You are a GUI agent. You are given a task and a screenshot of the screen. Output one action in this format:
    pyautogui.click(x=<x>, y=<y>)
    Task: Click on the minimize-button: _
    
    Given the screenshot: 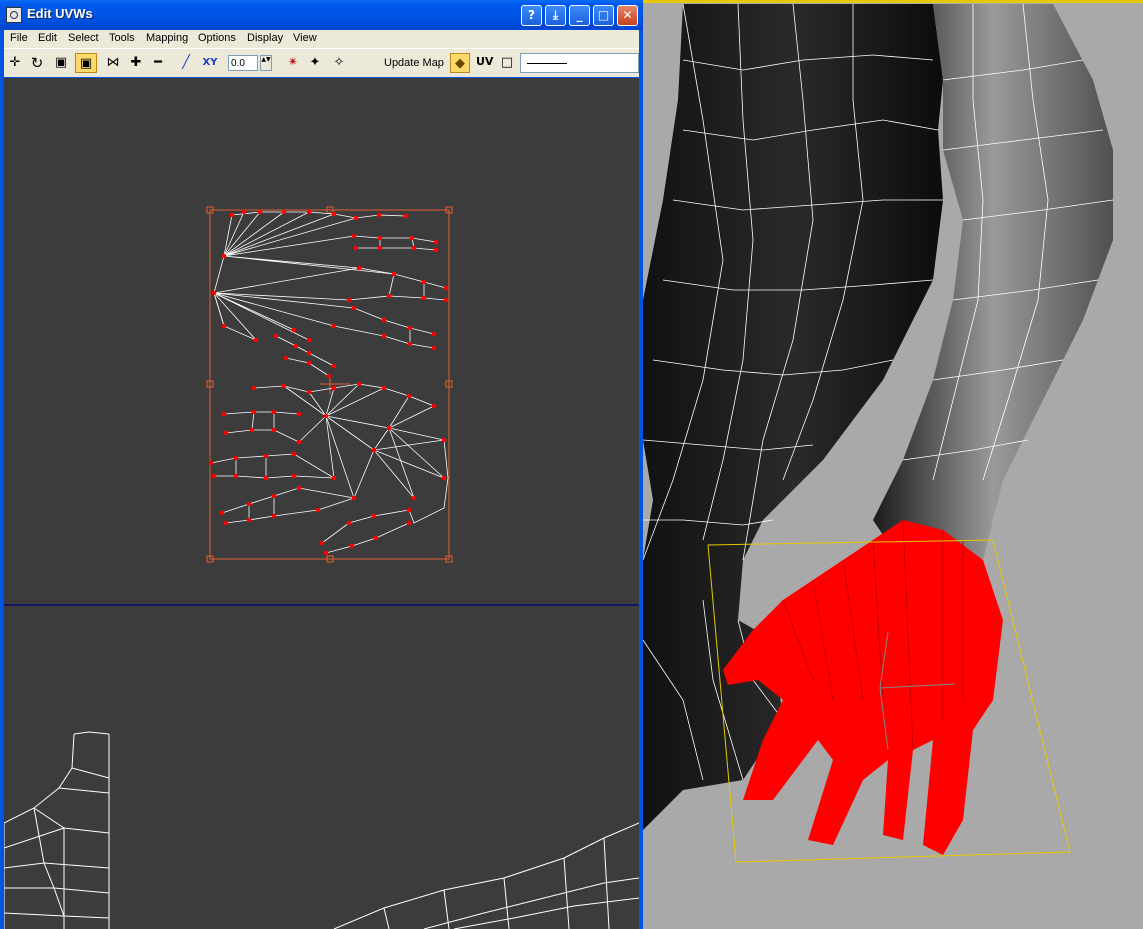 What is the action you would take?
    pyautogui.click(x=579, y=15)
    